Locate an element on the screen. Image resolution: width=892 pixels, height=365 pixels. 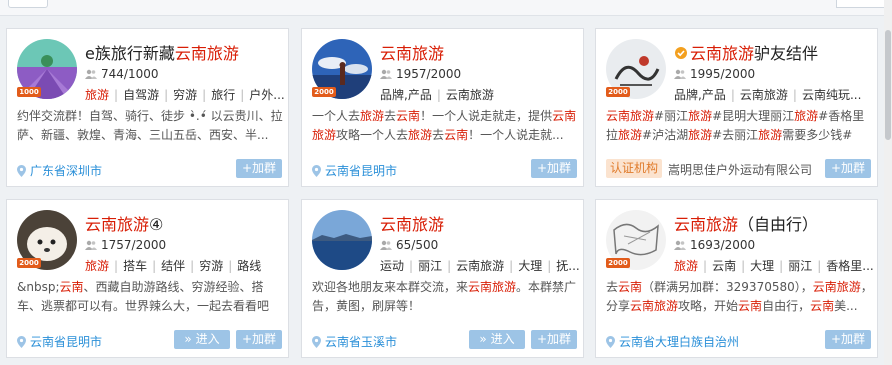
tag: 结伴 is located at coordinates (173, 266).